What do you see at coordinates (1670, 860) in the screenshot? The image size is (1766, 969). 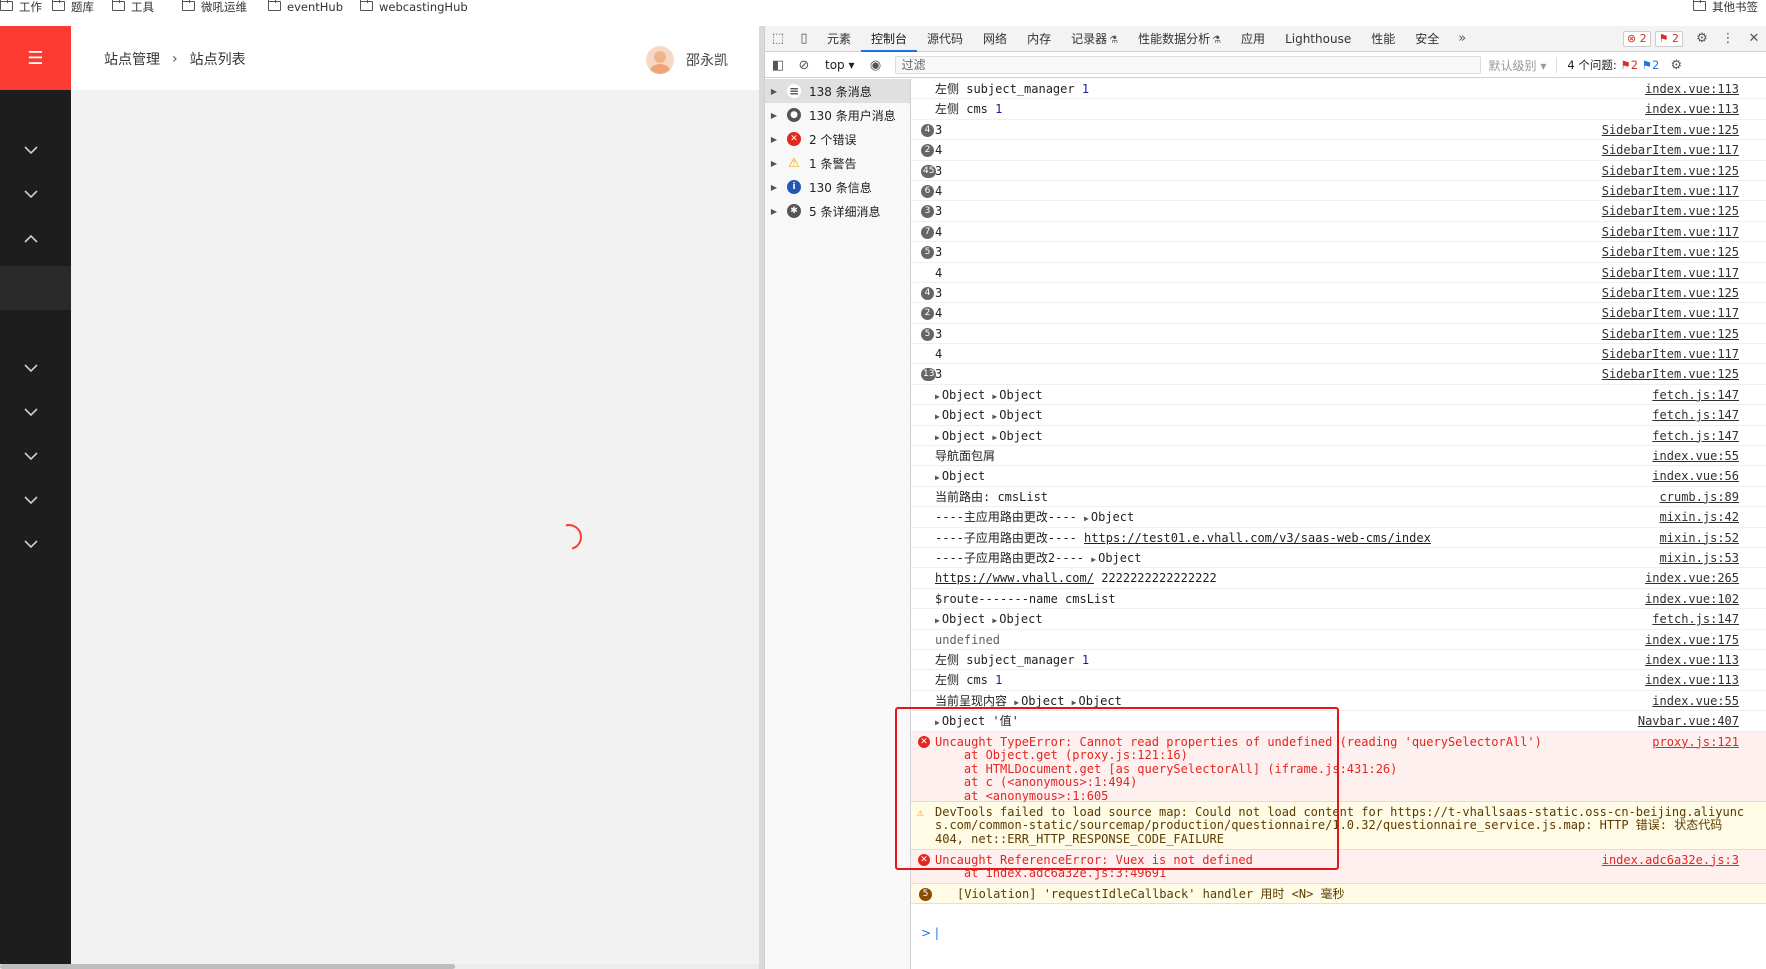 I see `source-link: index.adc6a32e.js:3` at bounding box center [1670, 860].